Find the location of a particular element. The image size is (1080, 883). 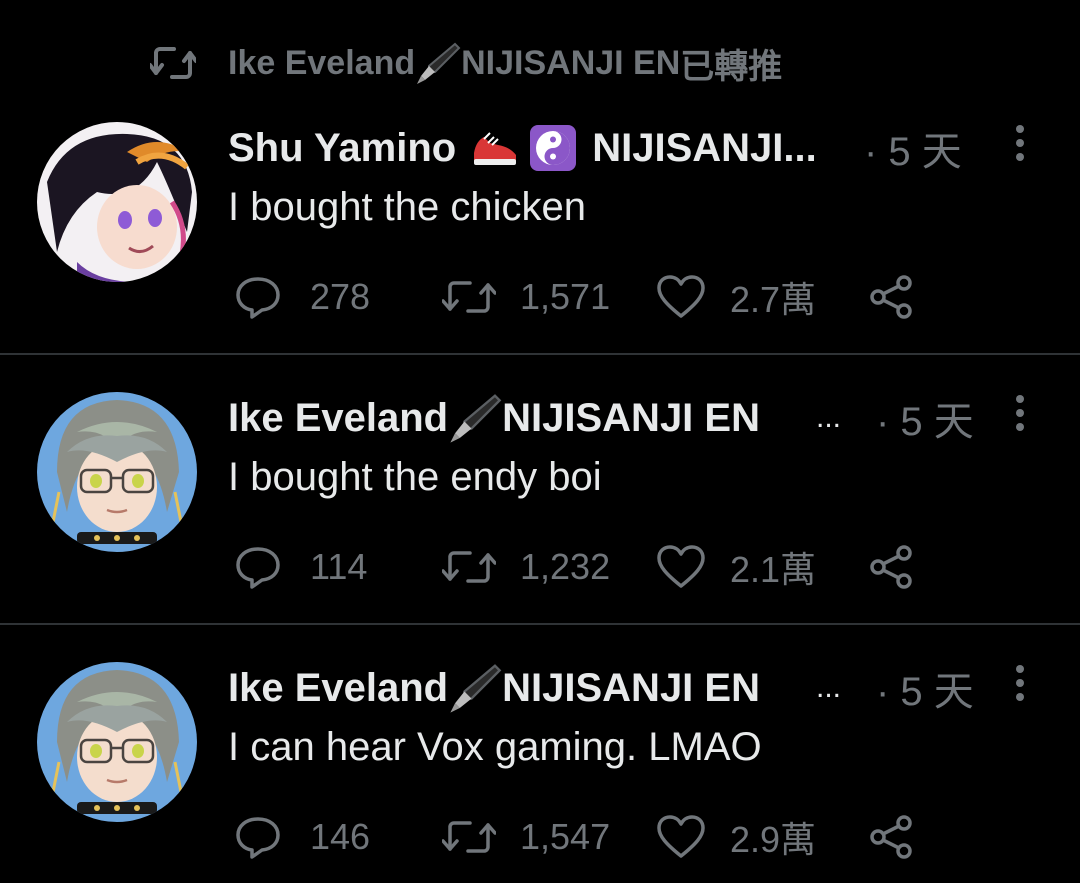

like-button: 2.9萬 is located at coordinates (736, 837).